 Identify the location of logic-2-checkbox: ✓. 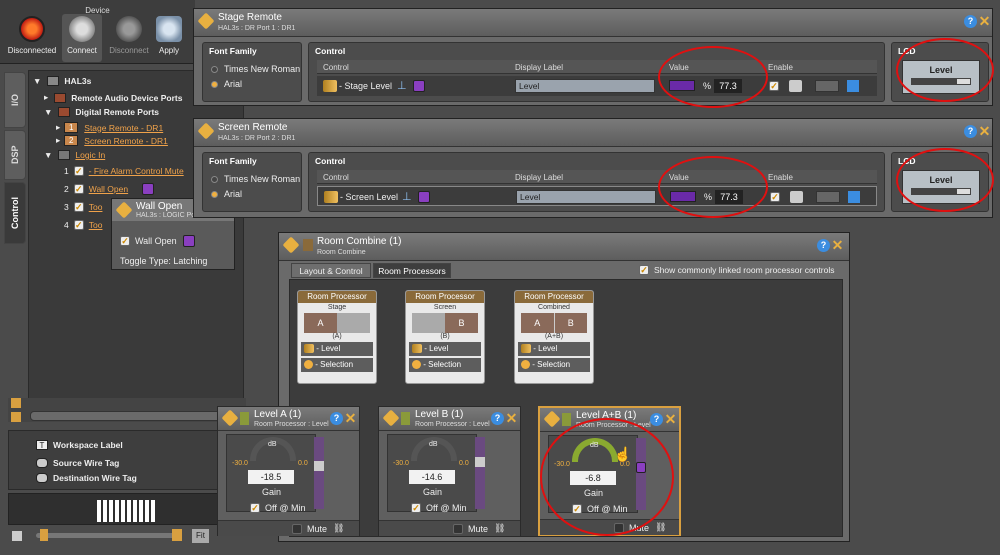
(78, 189).